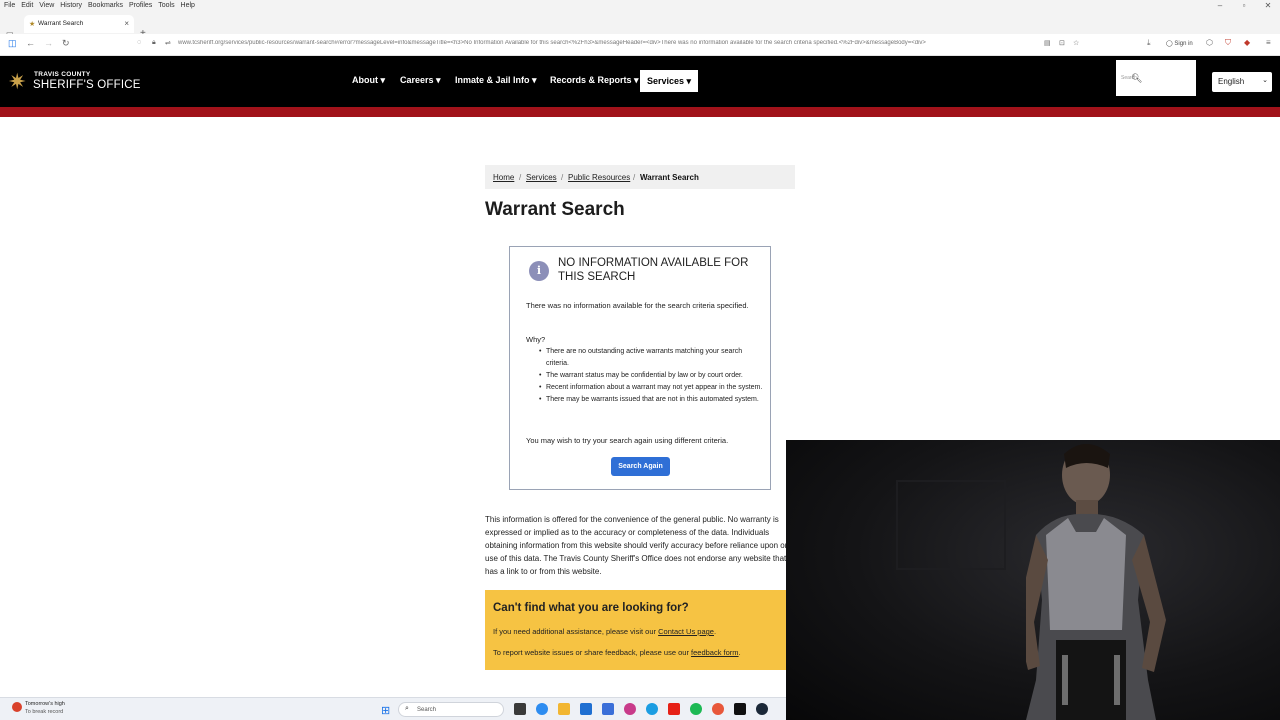 The height and width of the screenshot is (720, 1280). I want to click on file-explorer-icon, so click(564, 709).